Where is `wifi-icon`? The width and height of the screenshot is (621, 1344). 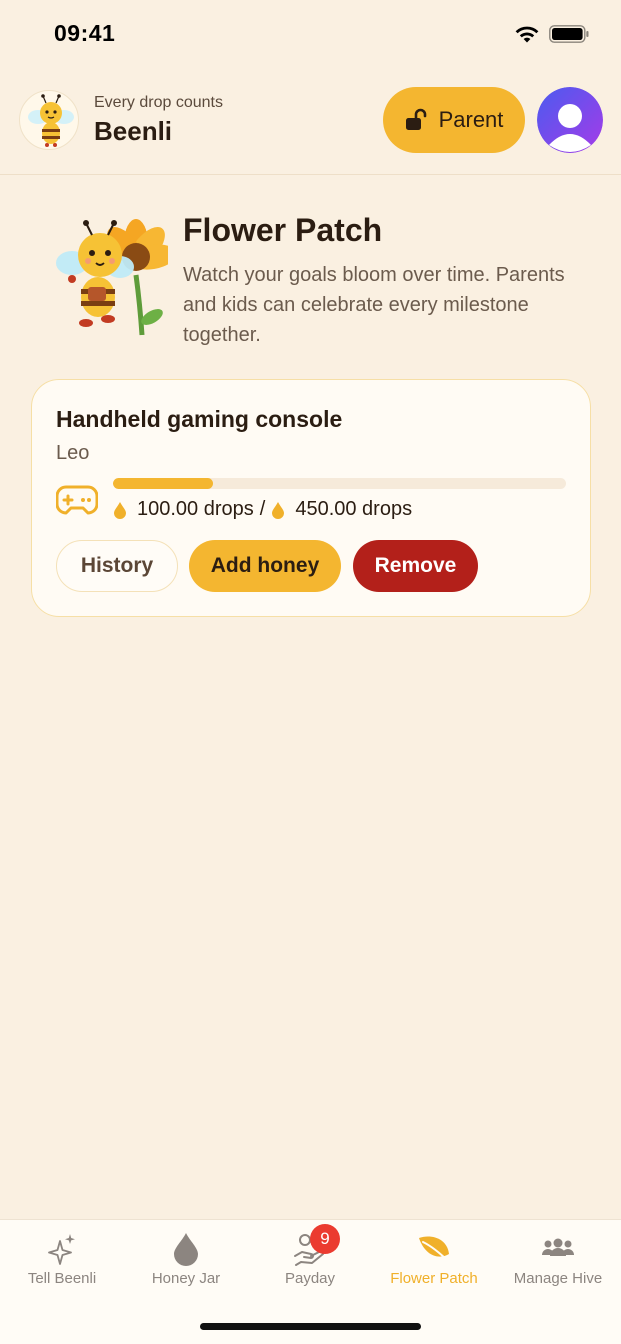
wifi-icon is located at coordinates (527, 34).